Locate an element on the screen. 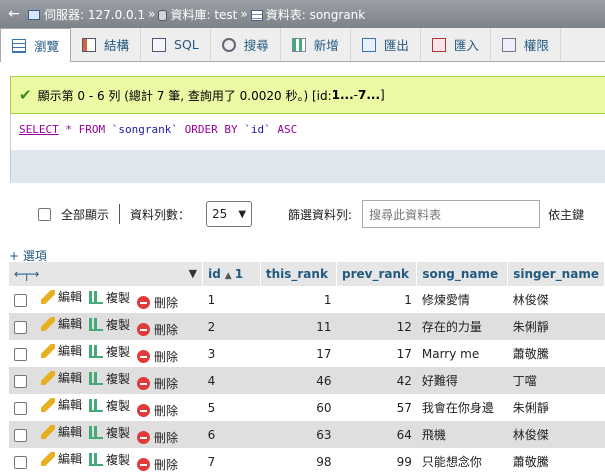 This screenshot has height=472, width=605. cell-this-rank: 11 is located at coordinates (298, 326).